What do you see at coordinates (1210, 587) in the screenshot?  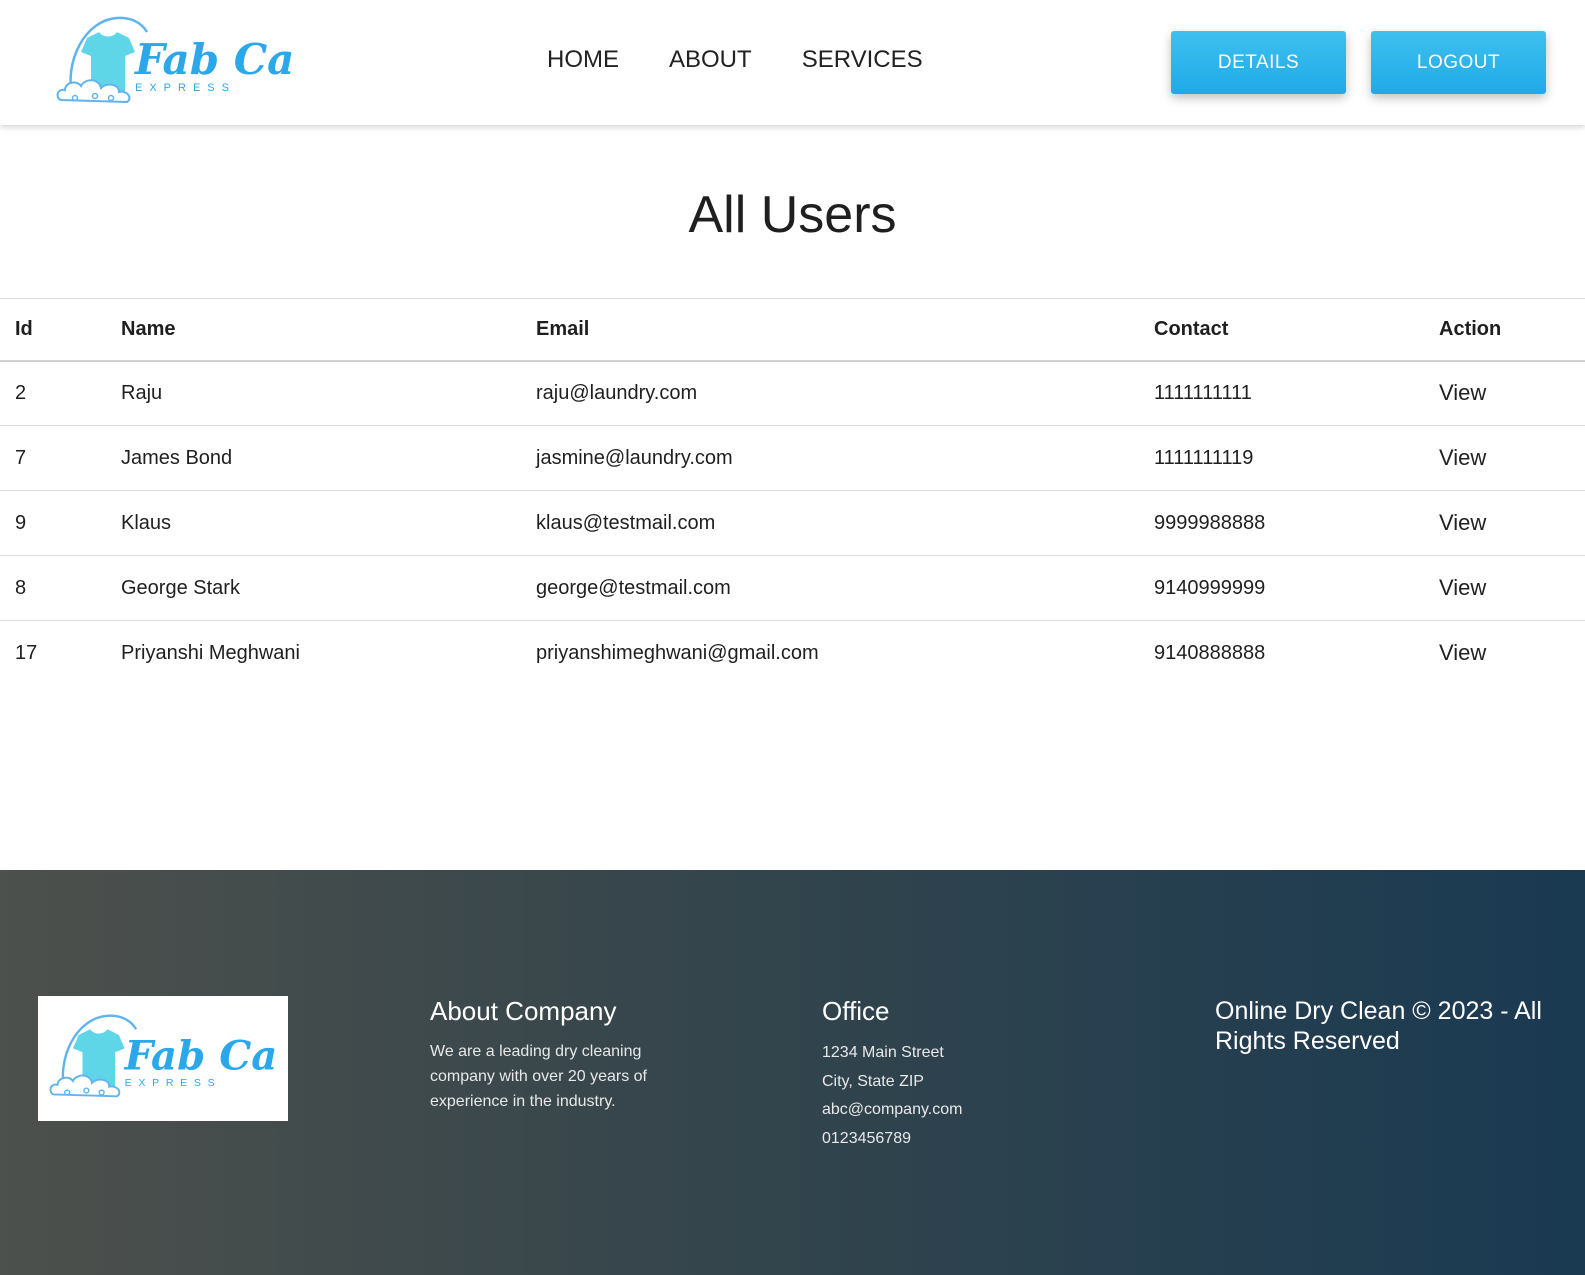 I see `cell-contact: 9140999999` at bounding box center [1210, 587].